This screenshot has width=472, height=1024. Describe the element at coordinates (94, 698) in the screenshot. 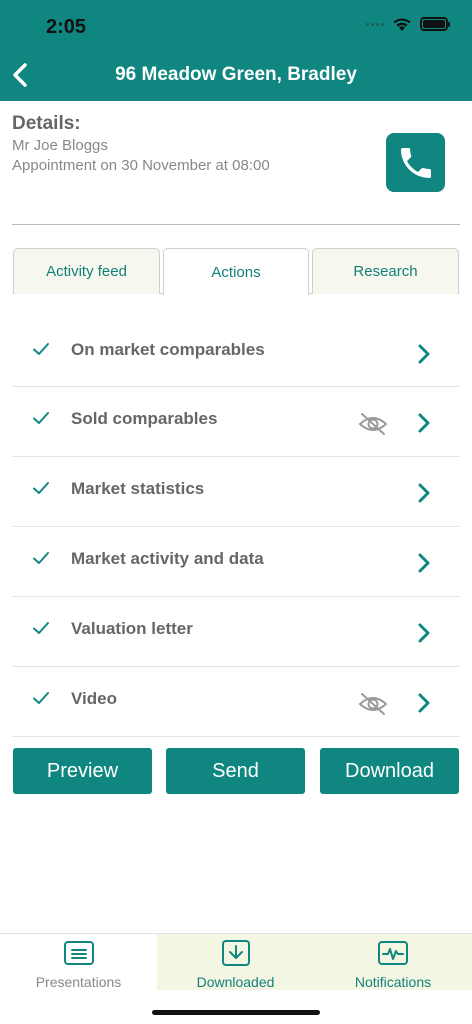

I see `action-label: Video` at that location.